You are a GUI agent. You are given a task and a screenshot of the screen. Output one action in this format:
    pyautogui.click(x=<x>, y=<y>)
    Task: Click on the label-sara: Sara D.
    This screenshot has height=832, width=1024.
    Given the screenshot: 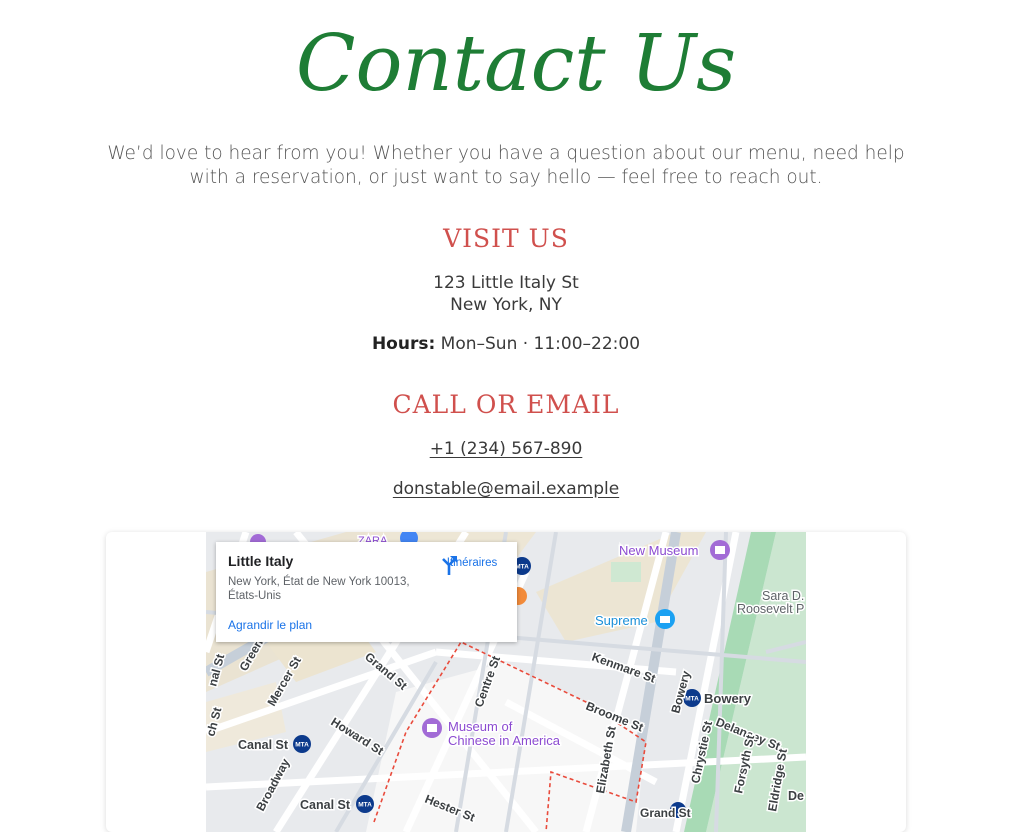 What is the action you would take?
    pyautogui.click(x=783, y=596)
    